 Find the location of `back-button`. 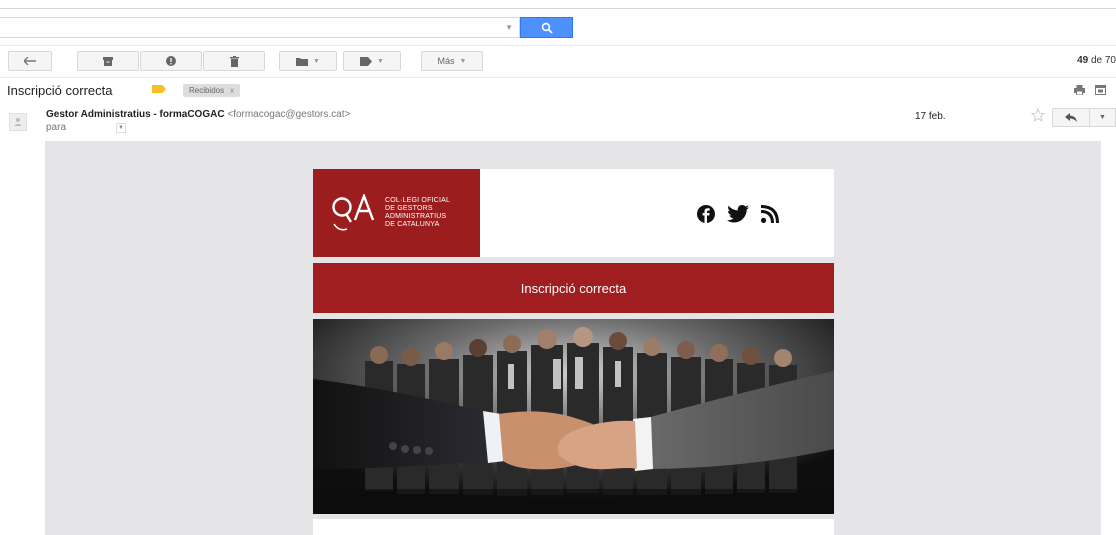

back-button is located at coordinates (30, 61).